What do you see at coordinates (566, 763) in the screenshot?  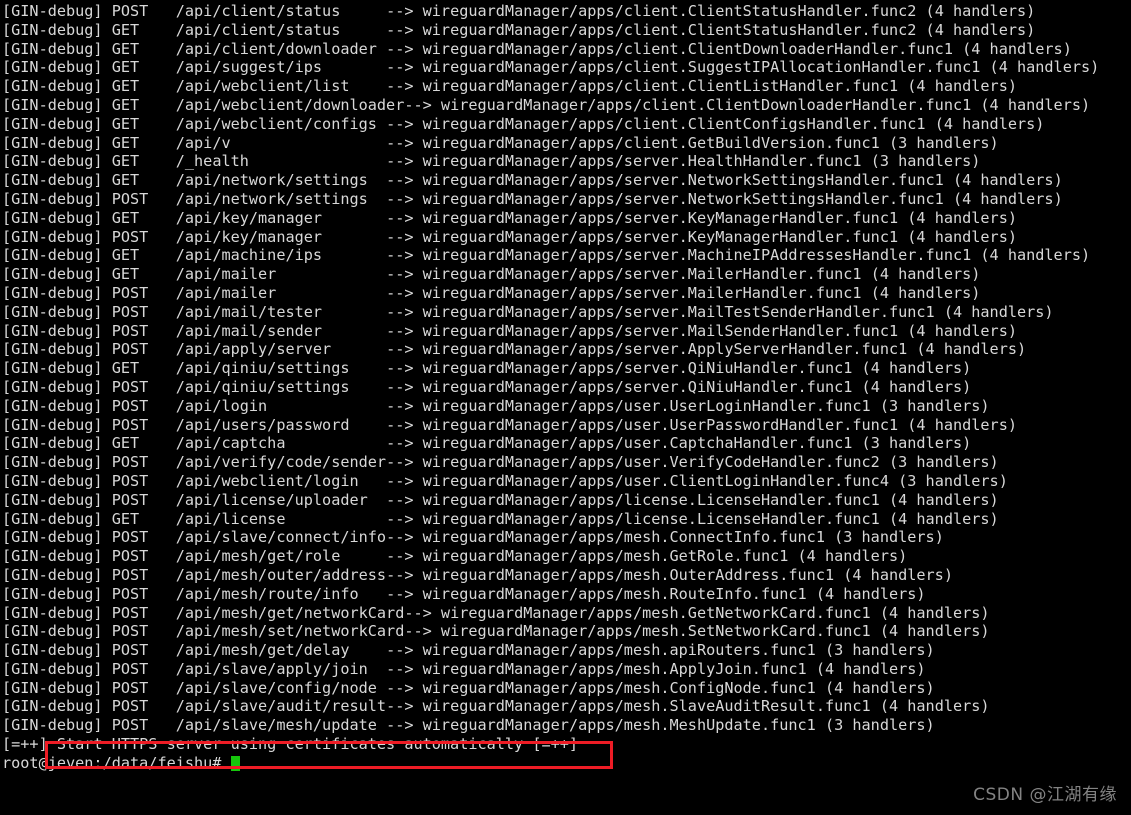 I see `shell-prompt-line: root@jeven:/data/feishu#` at bounding box center [566, 763].